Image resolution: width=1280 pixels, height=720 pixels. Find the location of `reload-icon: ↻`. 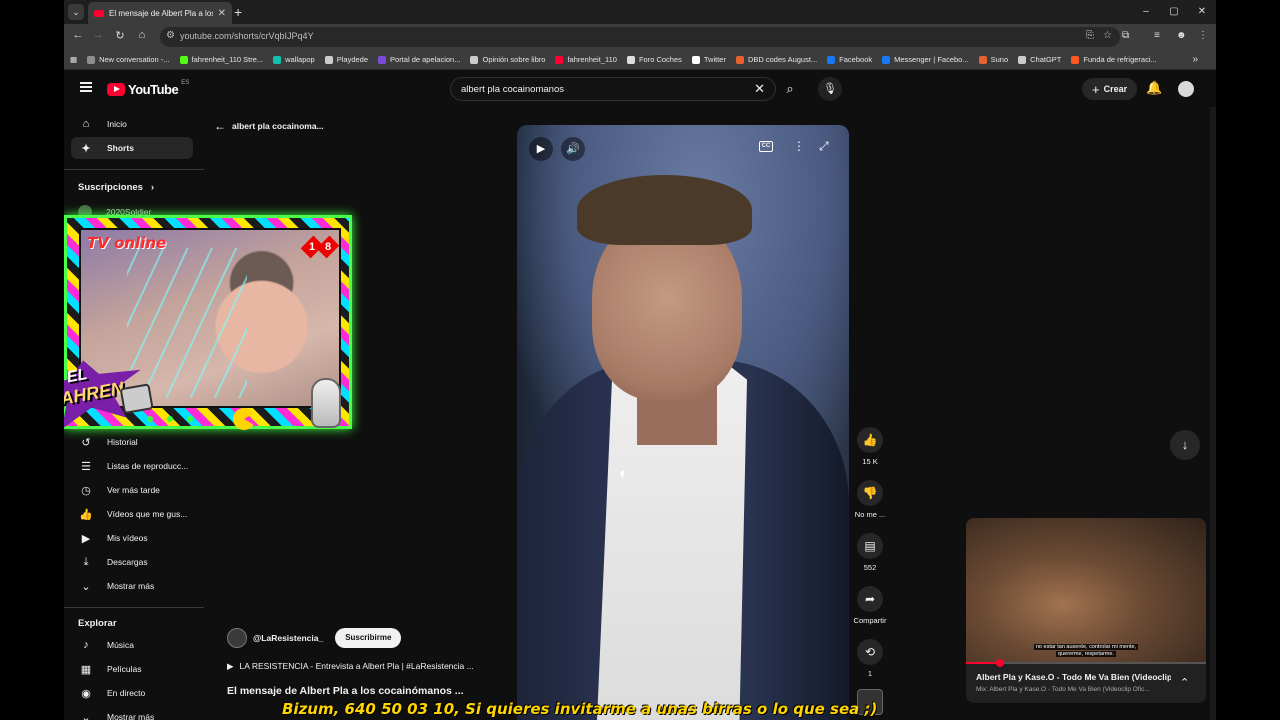

reload-icon: ↻ is located at coordinates (120, 35).